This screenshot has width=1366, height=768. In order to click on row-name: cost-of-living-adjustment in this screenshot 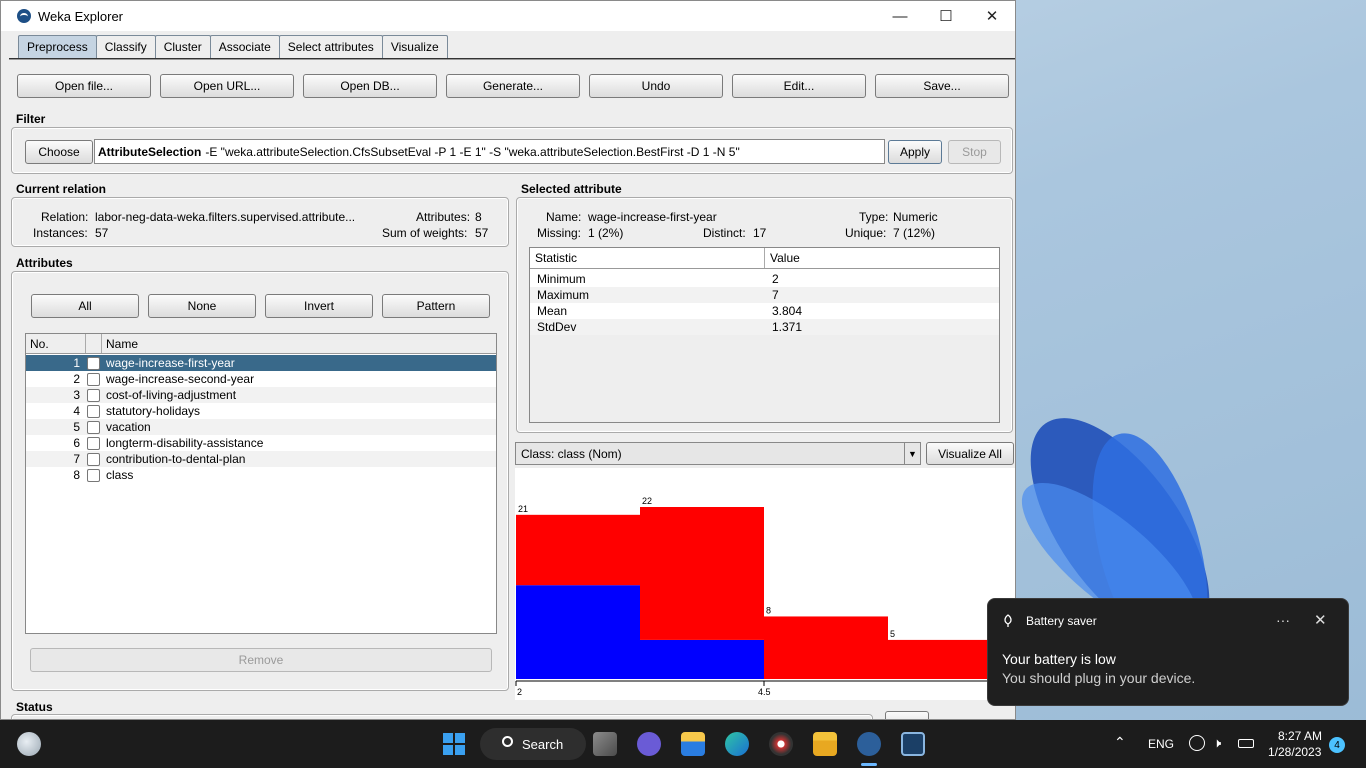, I will do `click(171, 395)`.